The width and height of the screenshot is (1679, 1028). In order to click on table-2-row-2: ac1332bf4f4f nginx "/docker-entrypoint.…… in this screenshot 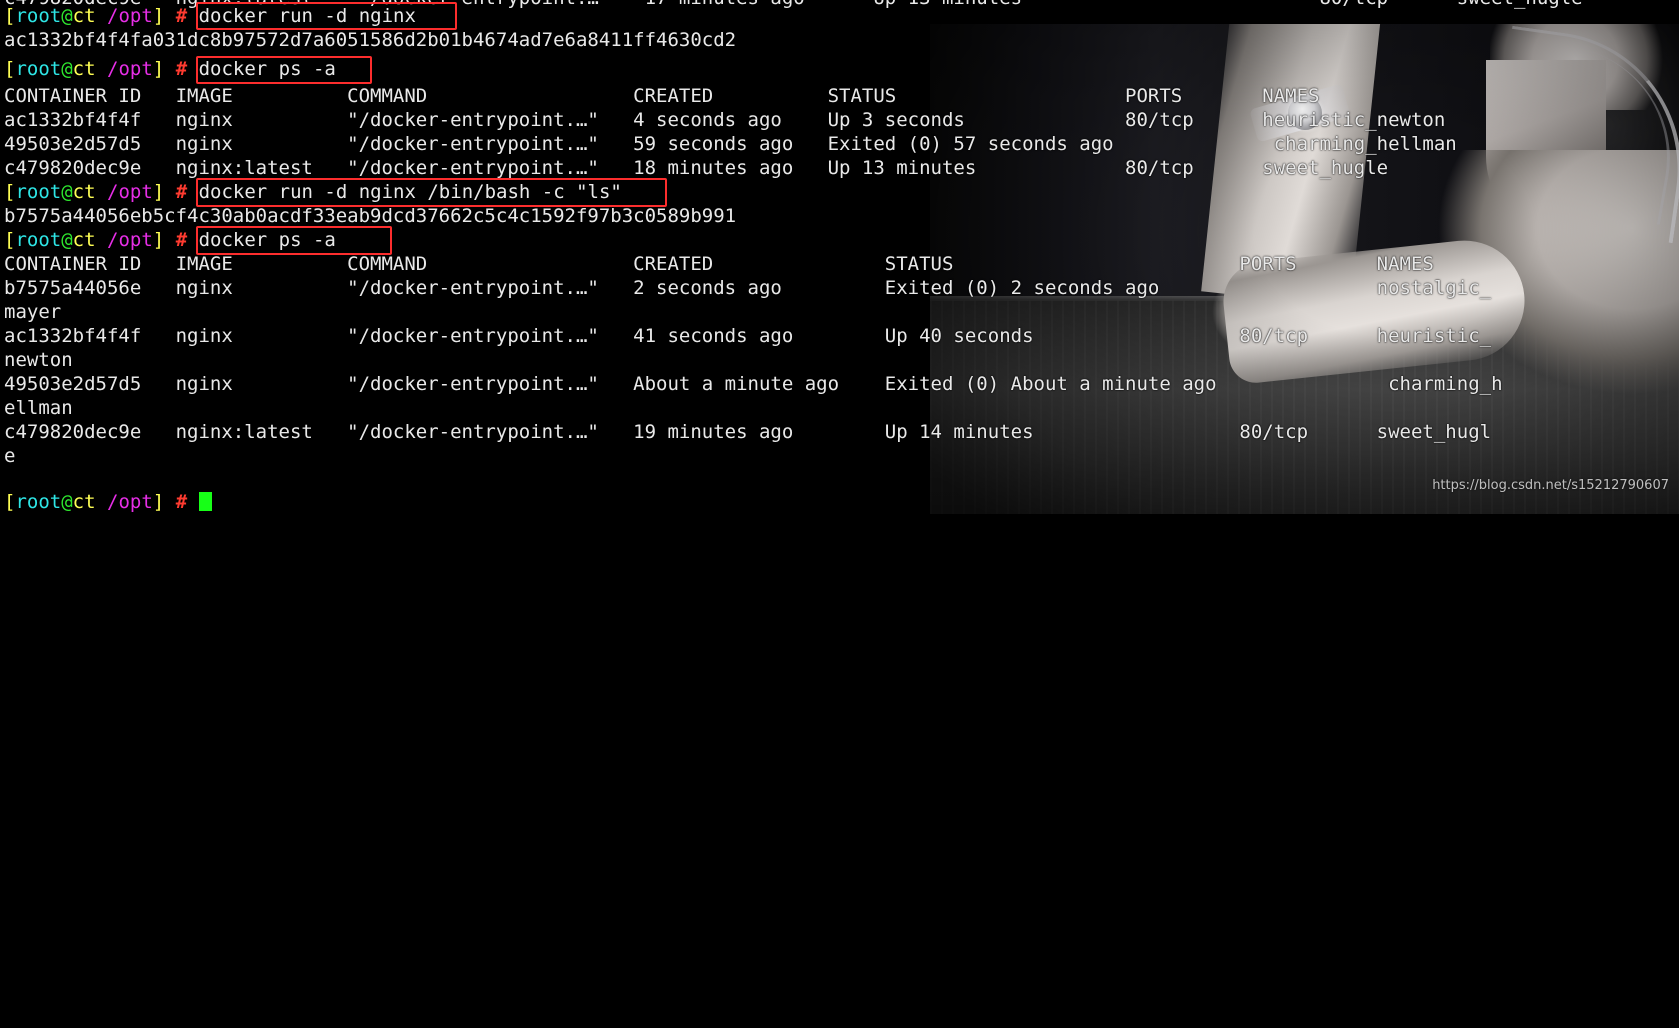, I will do `click(748, 336)`.